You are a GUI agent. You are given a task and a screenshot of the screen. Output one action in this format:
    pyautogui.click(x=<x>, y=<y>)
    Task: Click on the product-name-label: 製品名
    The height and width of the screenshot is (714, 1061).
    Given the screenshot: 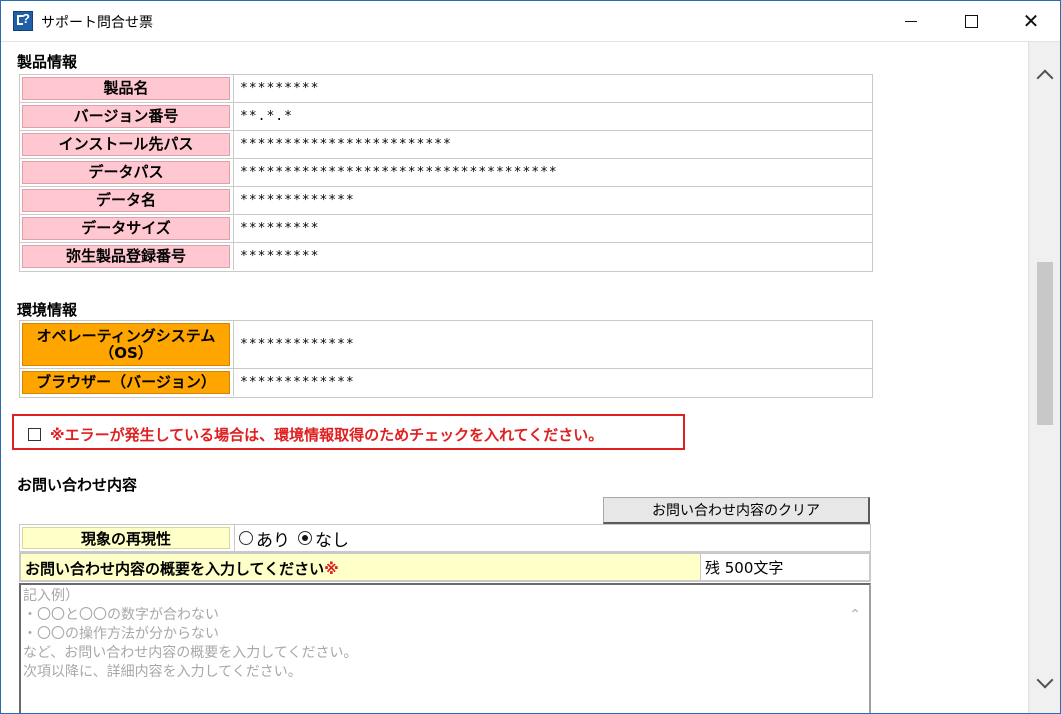 What is the action you would take?
    pyautogui.click(x=126, y=88)
    